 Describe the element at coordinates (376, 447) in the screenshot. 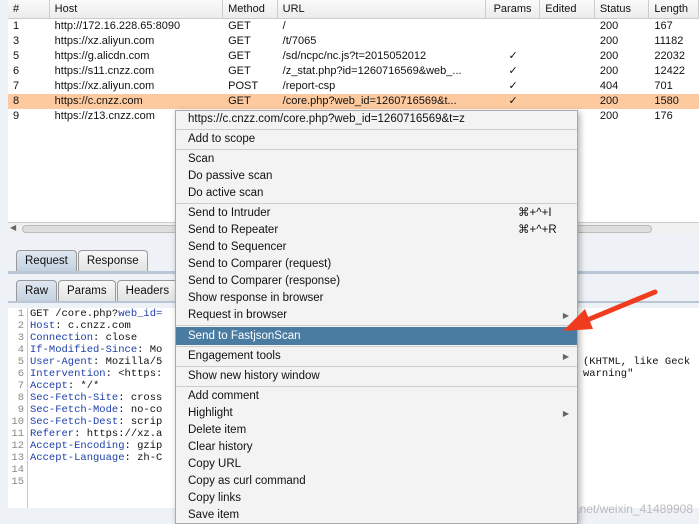

I see `menu-item: Clear history` at that location.